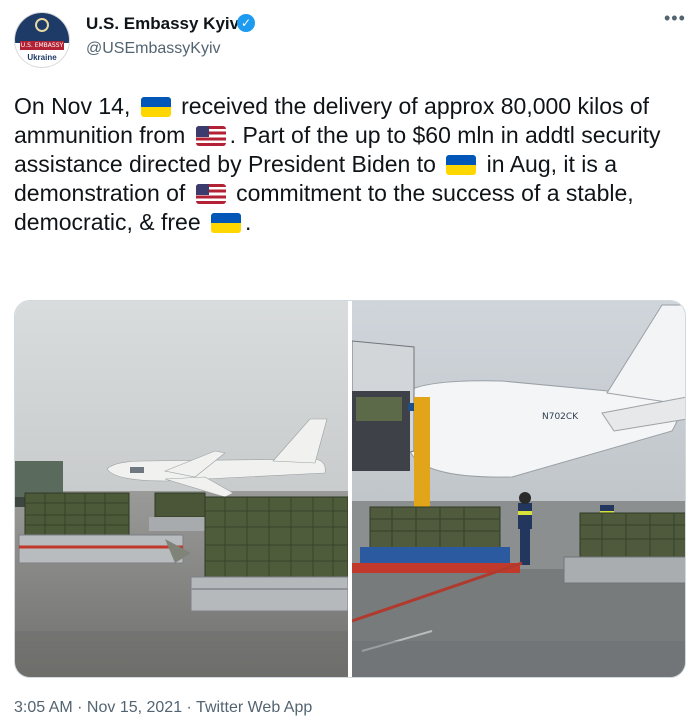 The width and height of the screenshot is (700, 726). What do you see at coordinates (42, 25) in the screenshot?
I see `eagle-seal-icon` at bounding box center [42, 25].